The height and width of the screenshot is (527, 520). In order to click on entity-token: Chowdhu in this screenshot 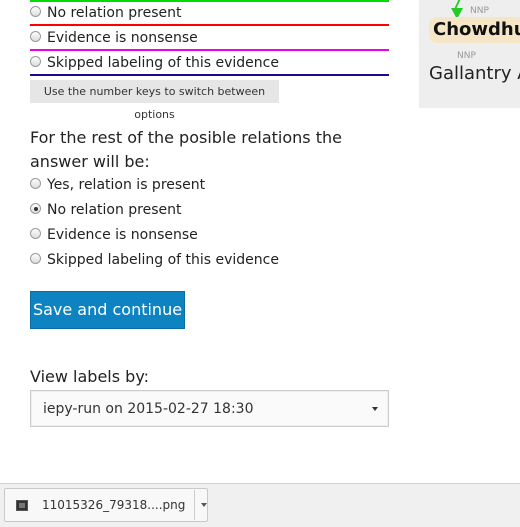, I will do `click(474, 30)`.